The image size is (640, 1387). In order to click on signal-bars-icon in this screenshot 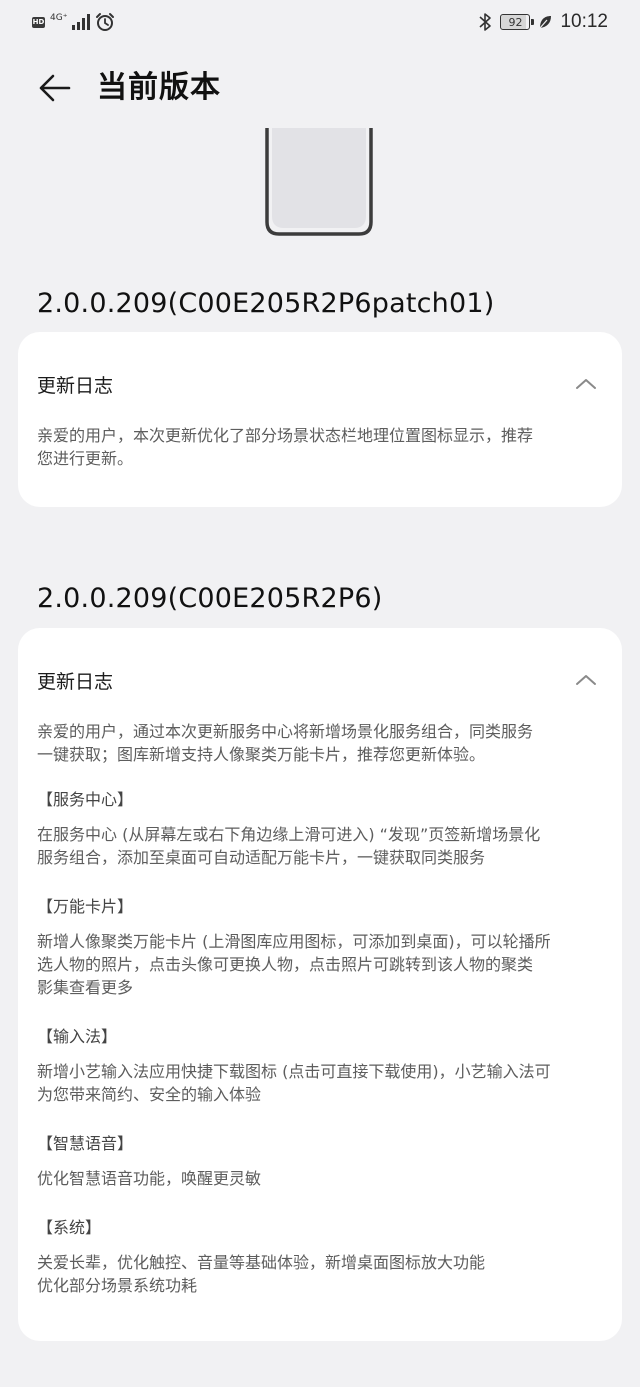, I will do `click(81, 22)`.